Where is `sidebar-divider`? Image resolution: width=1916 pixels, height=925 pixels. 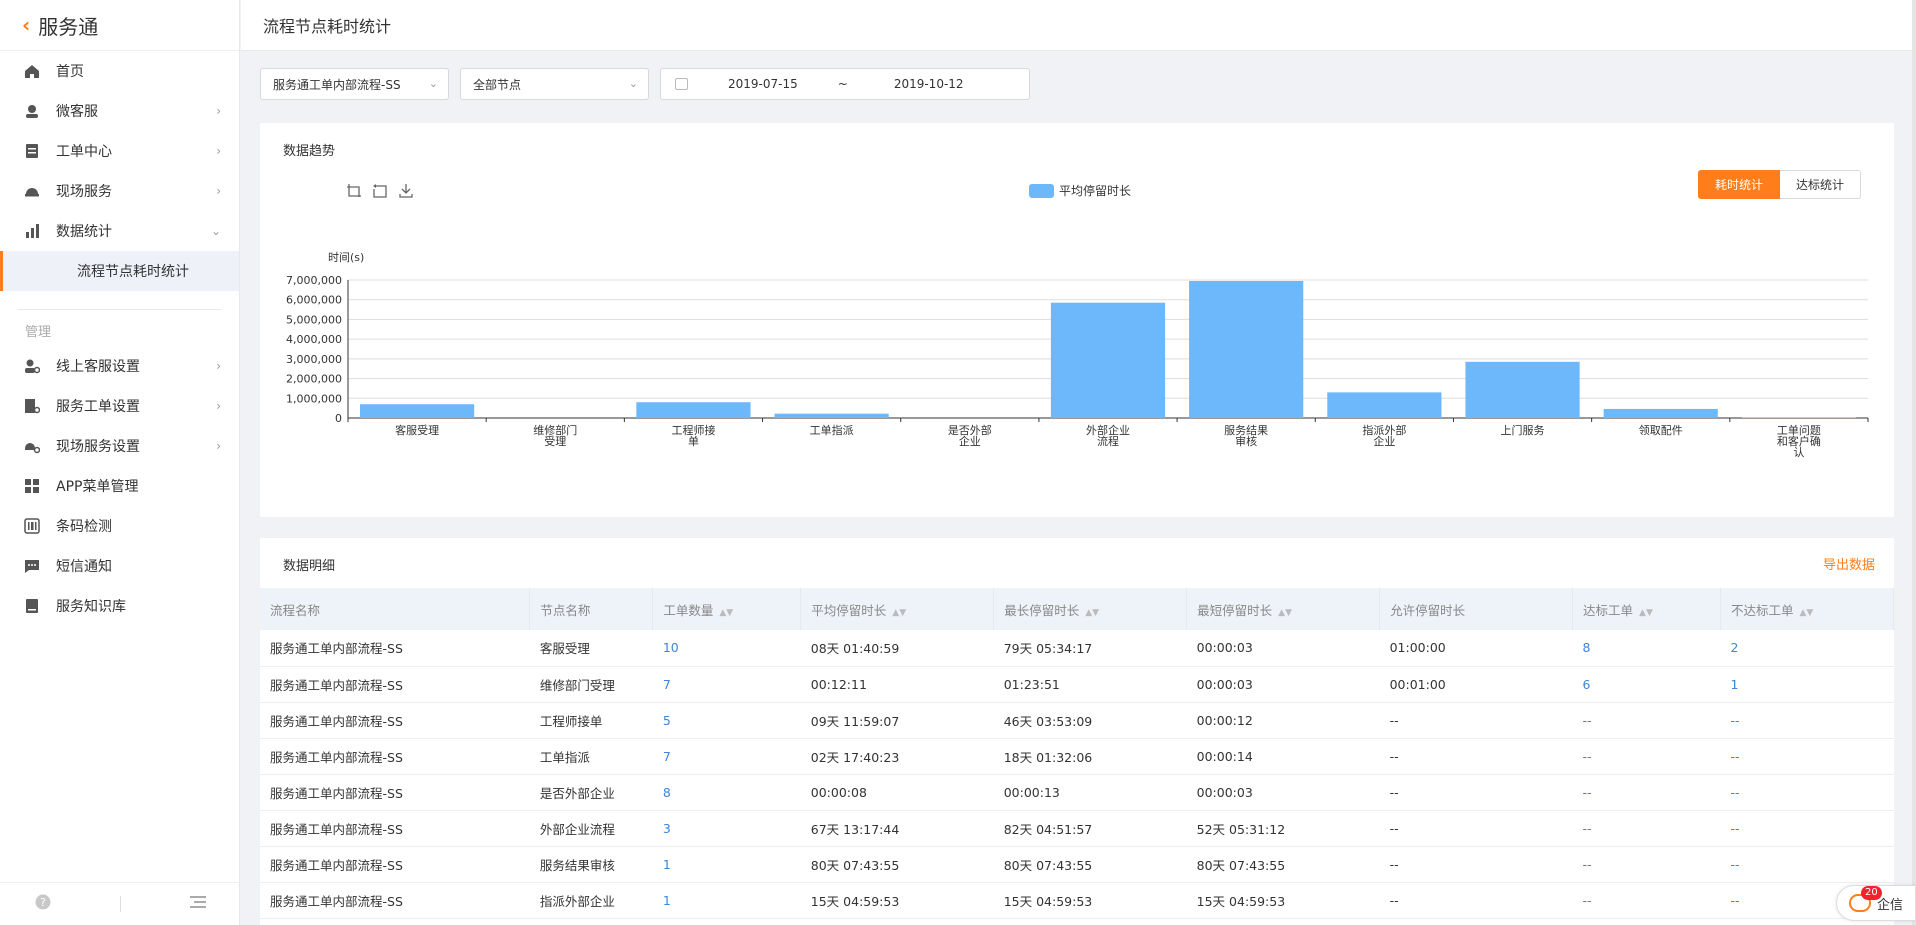
sidebar-divider is located at coordinates (119, 309).